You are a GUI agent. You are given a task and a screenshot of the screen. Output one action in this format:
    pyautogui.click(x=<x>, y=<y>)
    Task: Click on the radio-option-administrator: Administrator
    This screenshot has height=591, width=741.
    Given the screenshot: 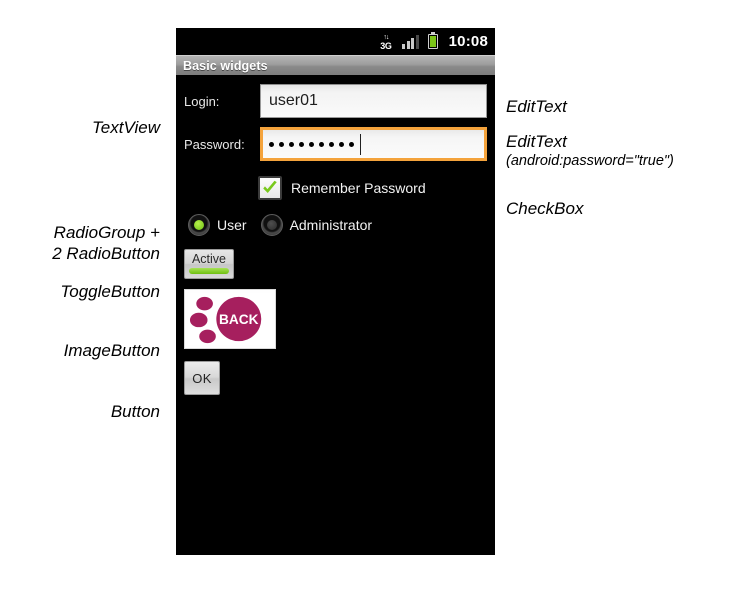 What is the action you would take?
    pyautogui.click(x=316, y=225)
    